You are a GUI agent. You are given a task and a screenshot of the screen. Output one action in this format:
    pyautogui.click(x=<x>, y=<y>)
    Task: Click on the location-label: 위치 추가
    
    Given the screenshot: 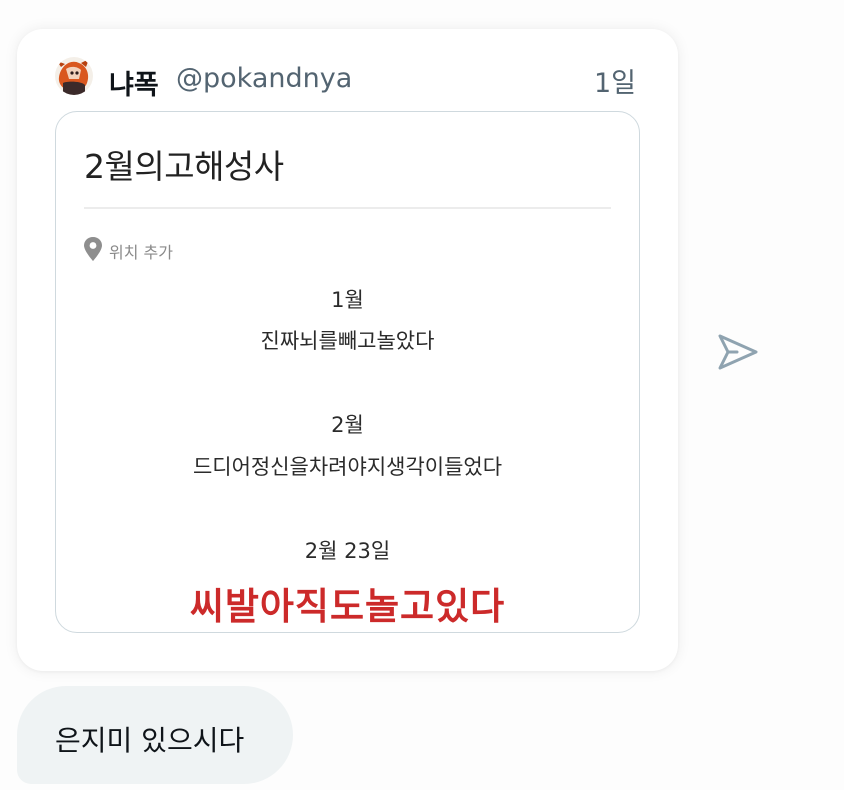 What is the action you would take?
    pyautogui.click(x=141, y=252)
    